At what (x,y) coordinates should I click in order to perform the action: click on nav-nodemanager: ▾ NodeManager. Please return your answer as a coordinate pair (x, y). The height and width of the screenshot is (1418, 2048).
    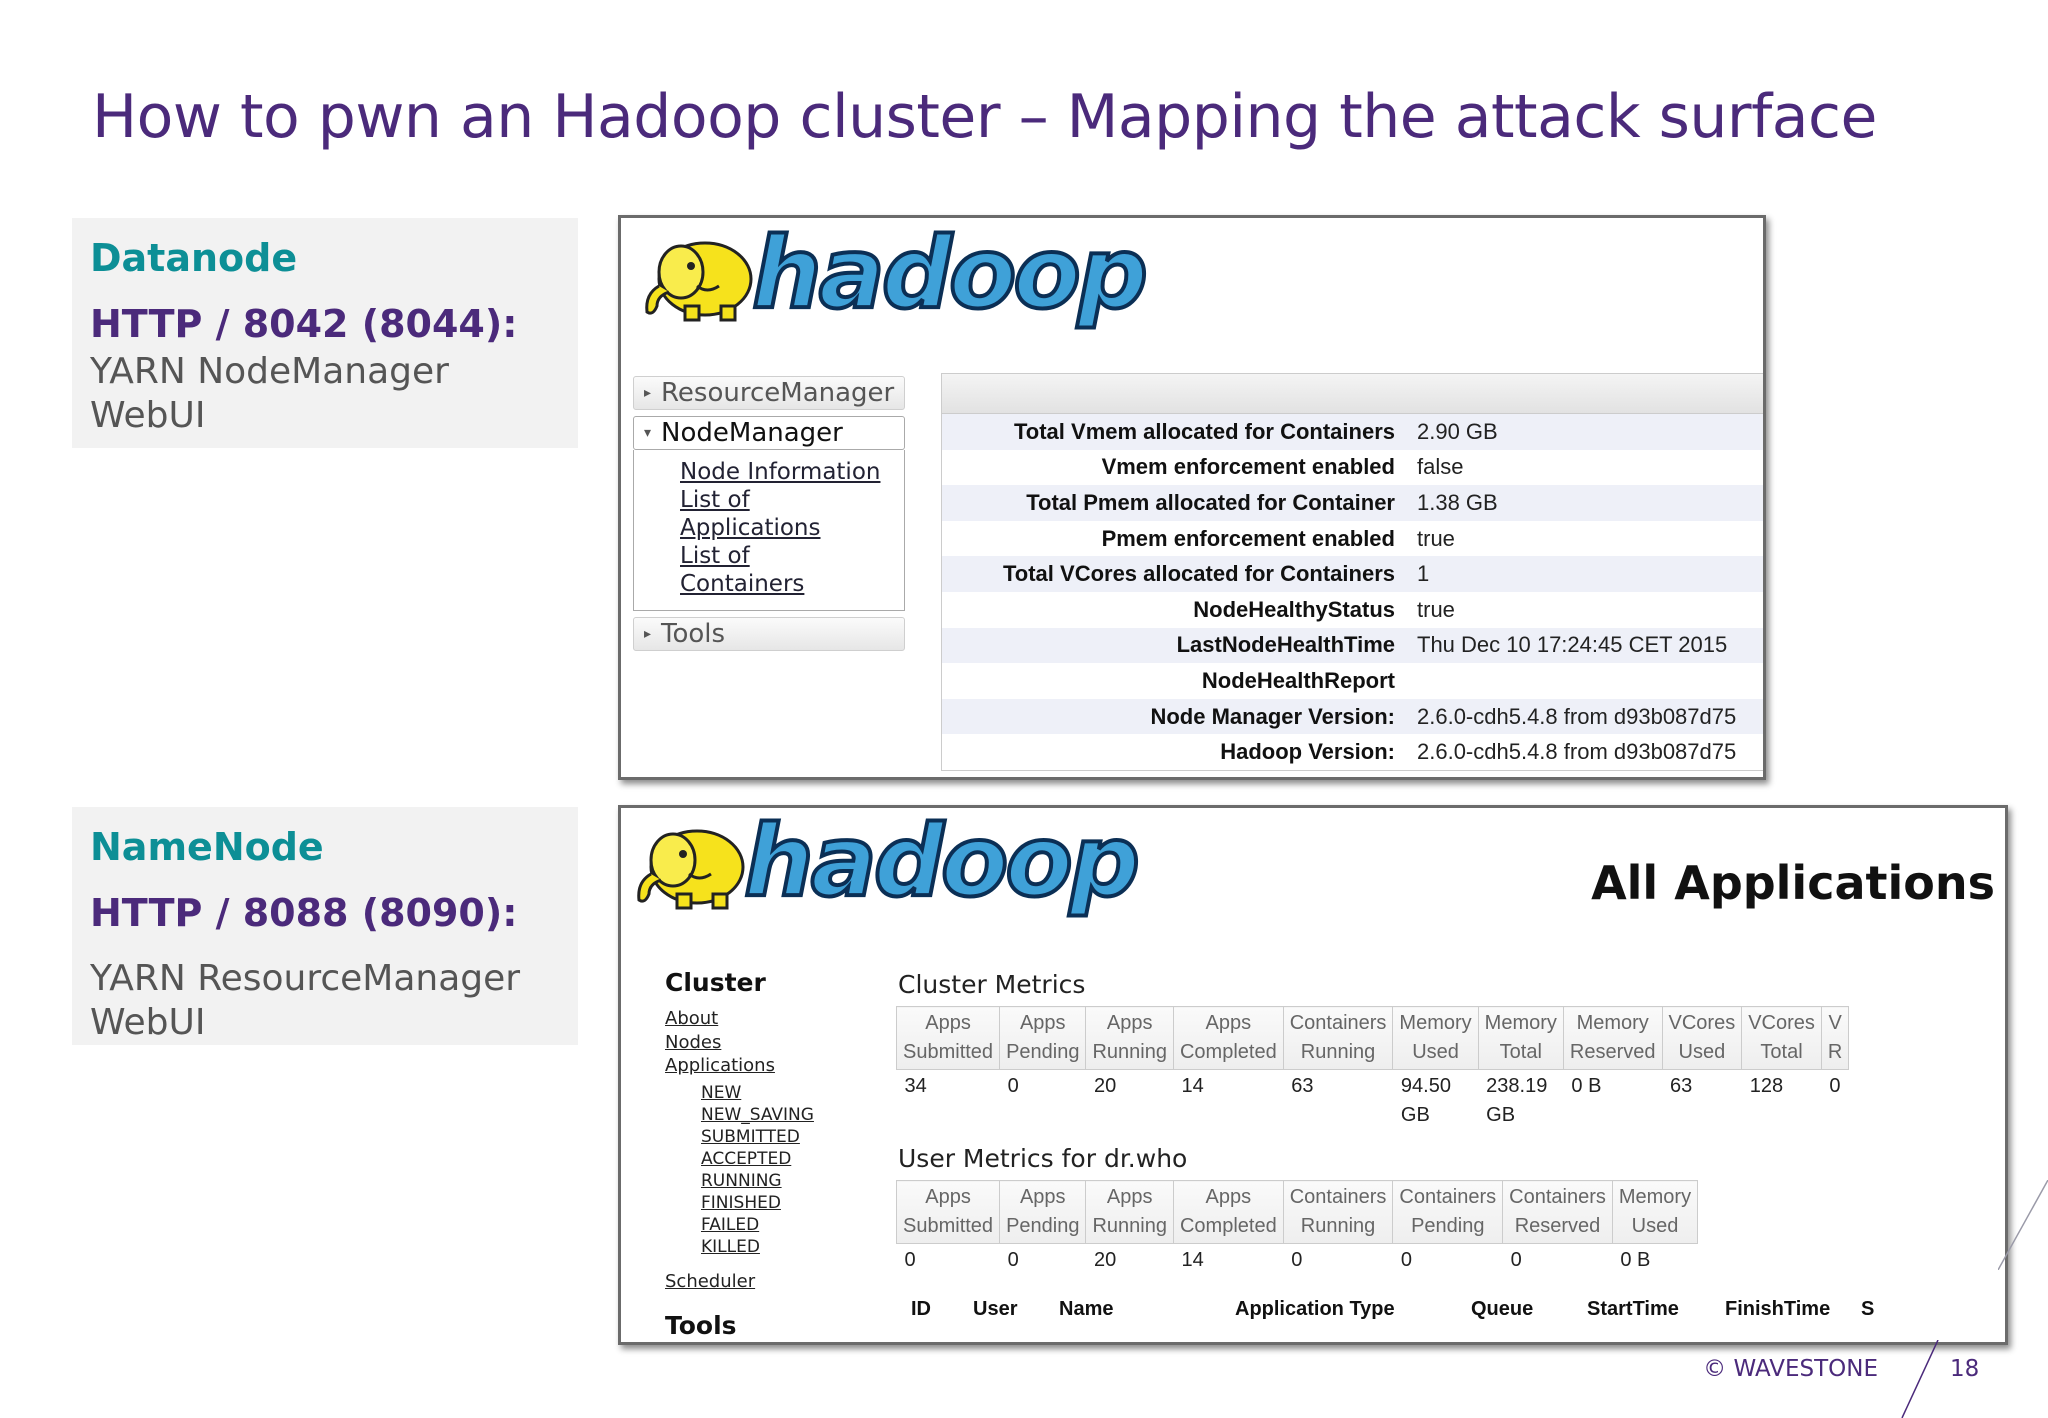
    Looking at the image, I should click on (769, 433).